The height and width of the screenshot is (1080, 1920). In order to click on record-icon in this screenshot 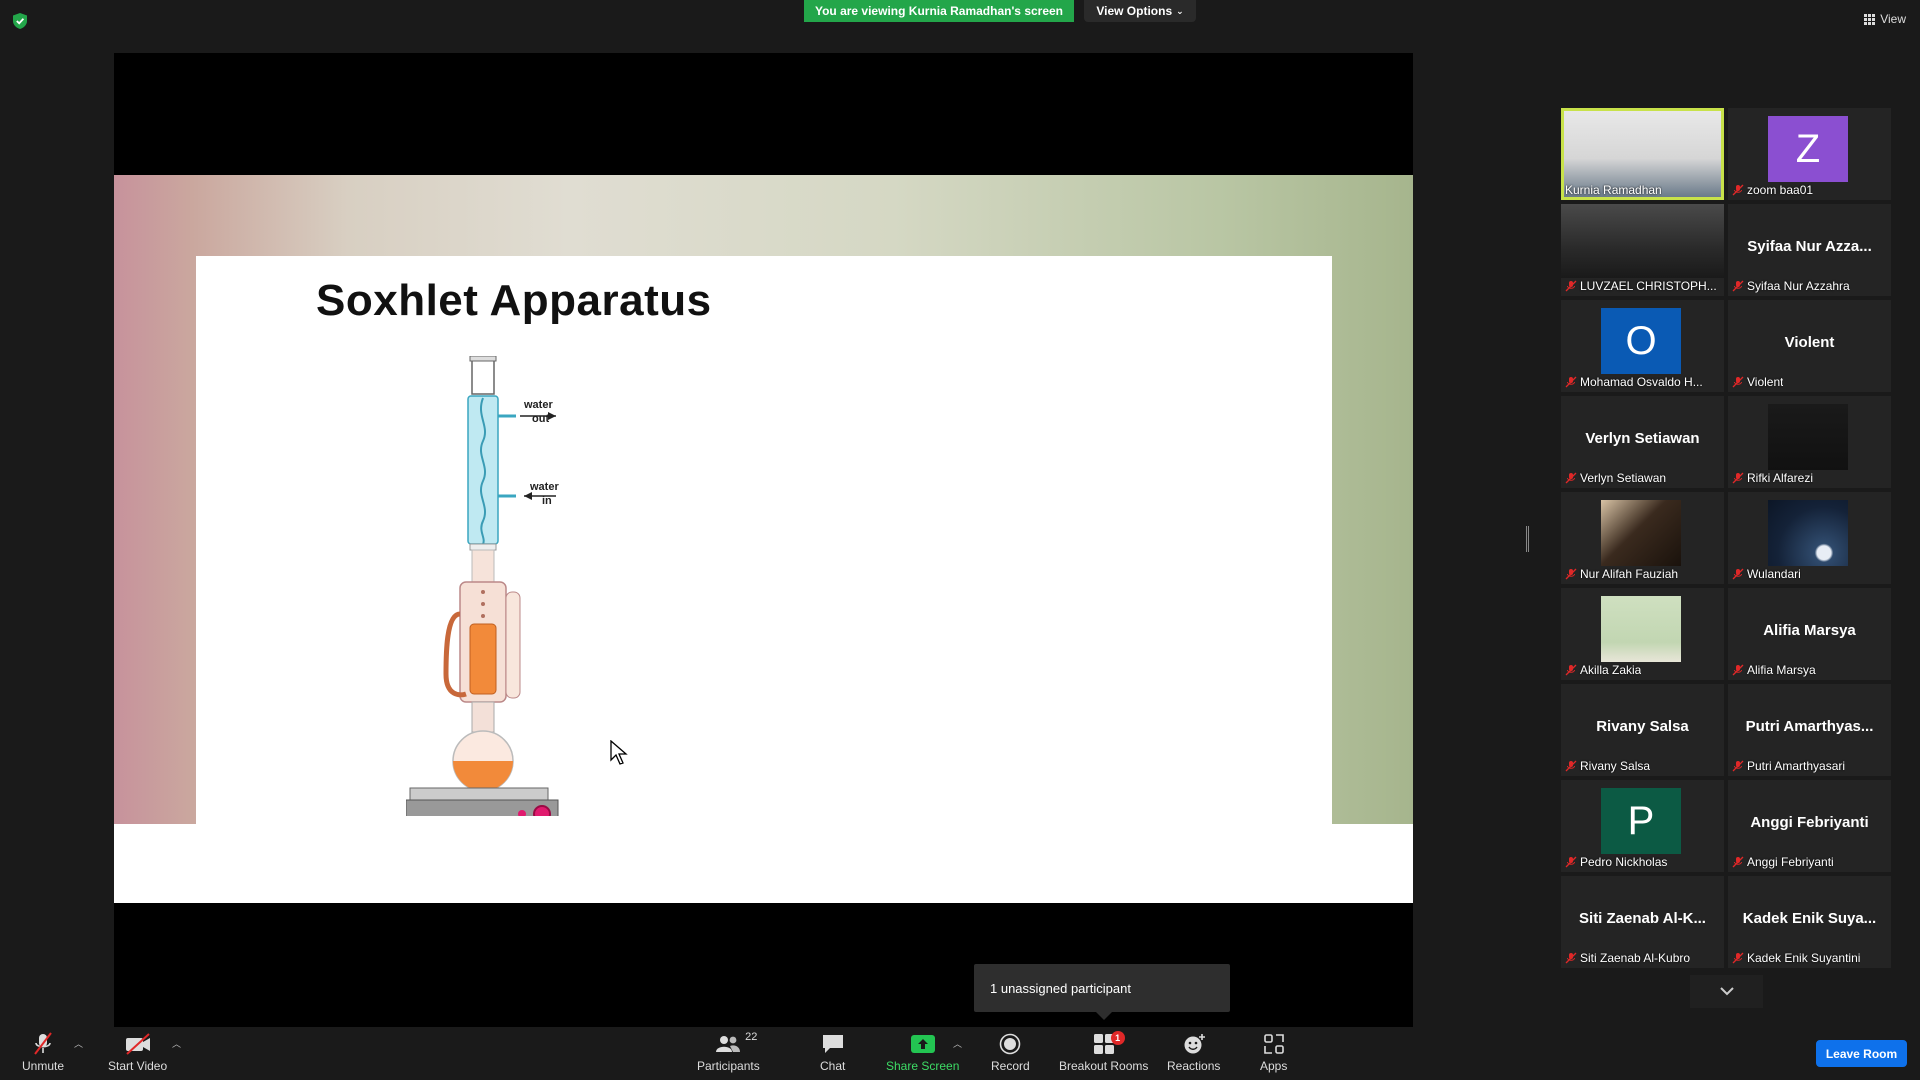, I will do `click(1010, 1044)`.